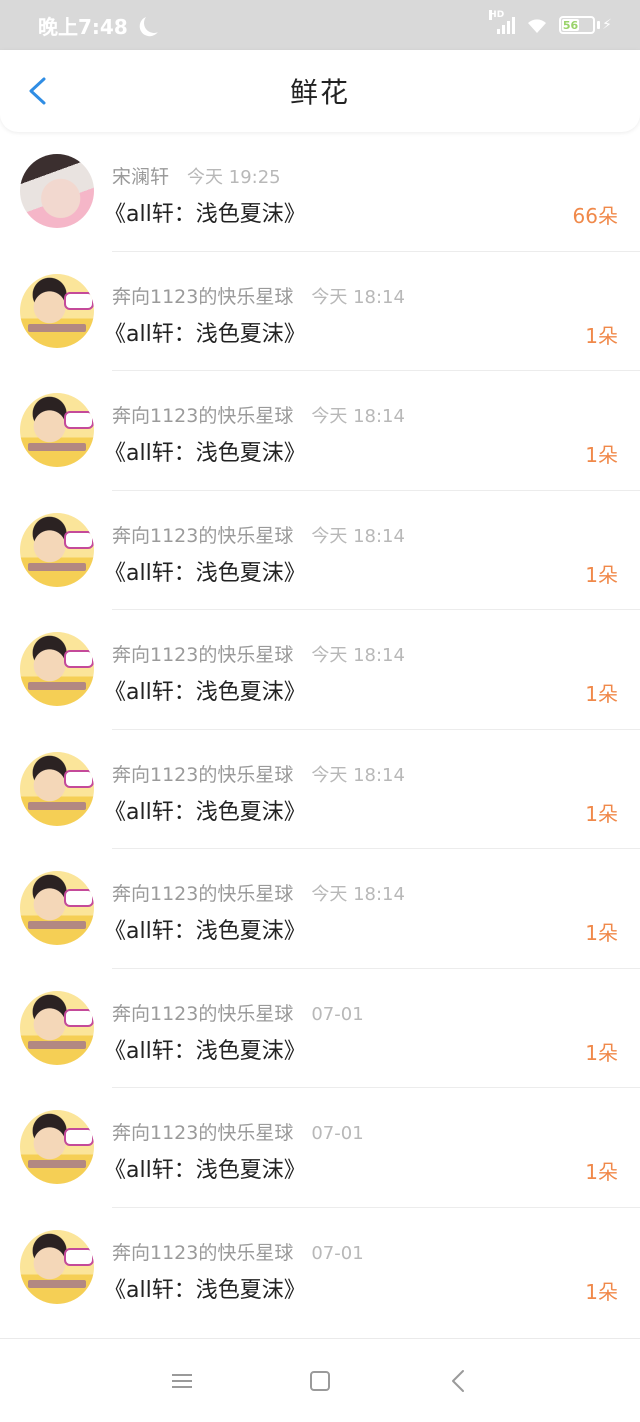  I want to click on flower-count: 66朵, so click(595, 216).